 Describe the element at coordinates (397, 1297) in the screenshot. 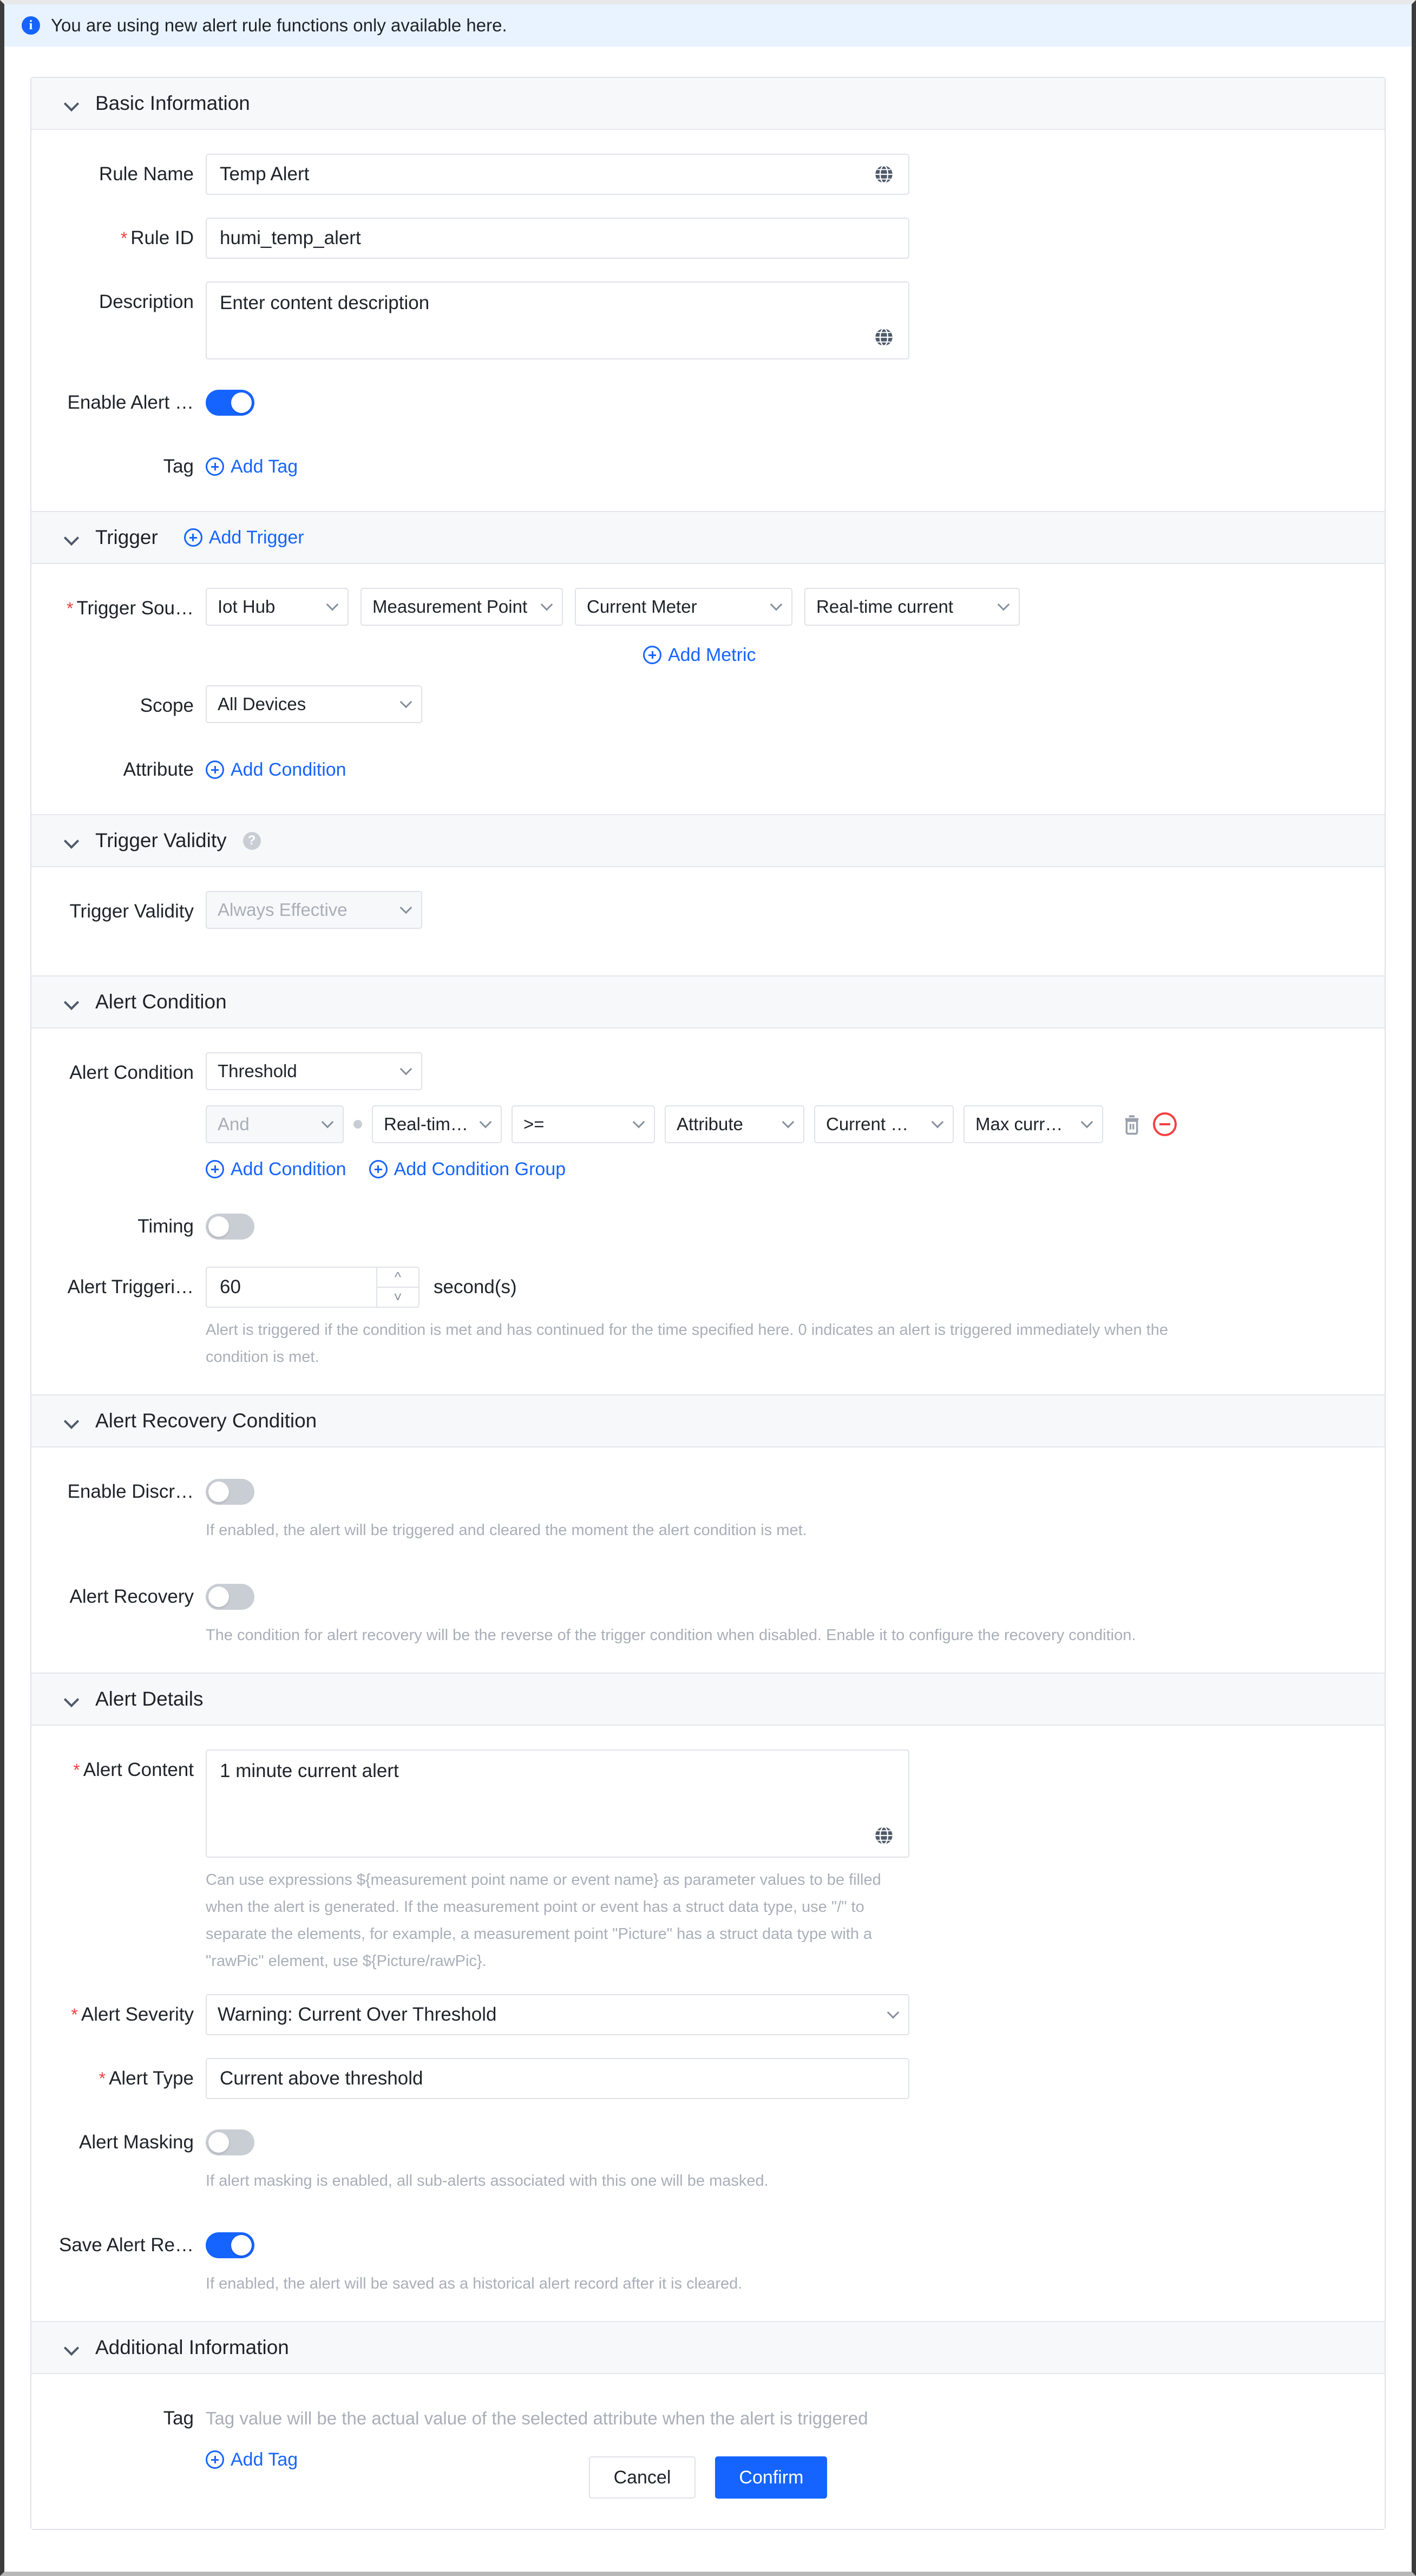

I see `stepper-down-icon: ˅` at that location.